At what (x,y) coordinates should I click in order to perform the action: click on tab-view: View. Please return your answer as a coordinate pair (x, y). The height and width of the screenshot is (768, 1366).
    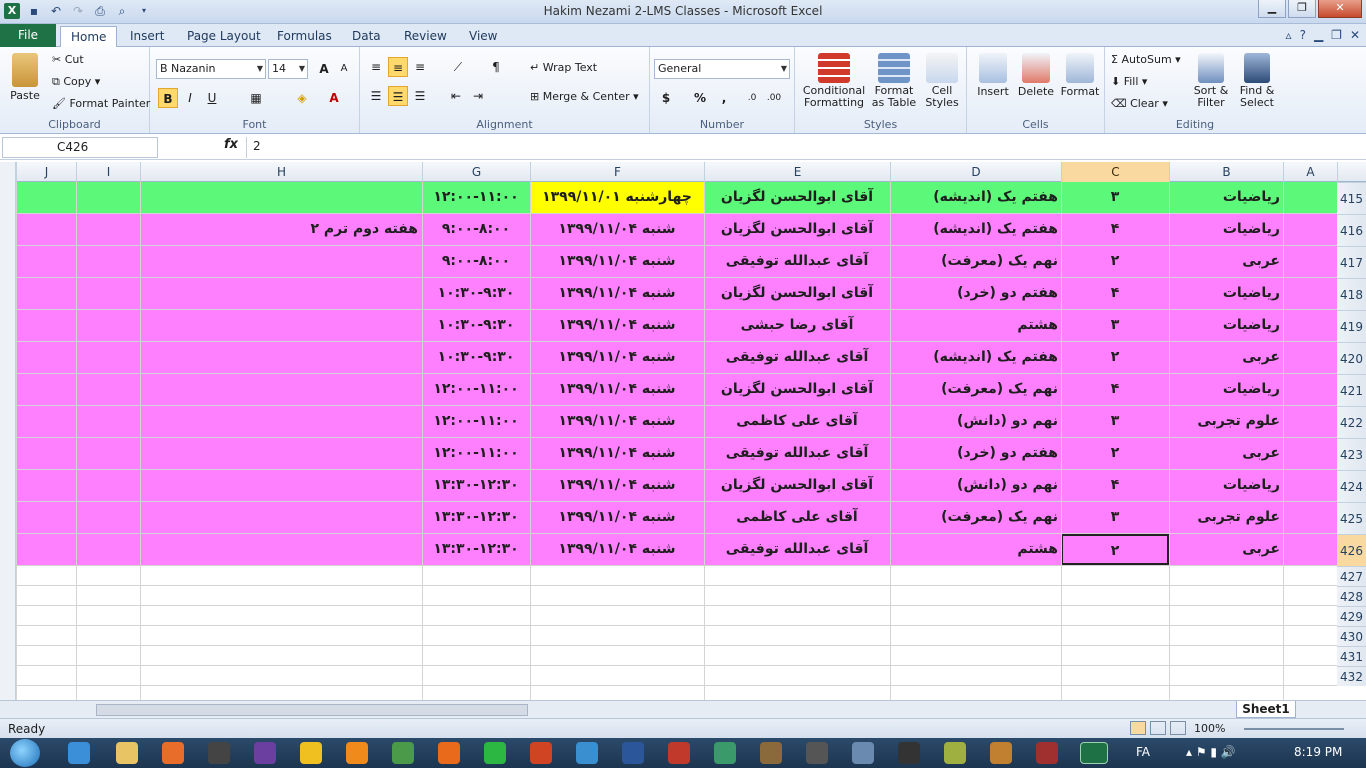
    Looking at the image, I should click on (483, 36).